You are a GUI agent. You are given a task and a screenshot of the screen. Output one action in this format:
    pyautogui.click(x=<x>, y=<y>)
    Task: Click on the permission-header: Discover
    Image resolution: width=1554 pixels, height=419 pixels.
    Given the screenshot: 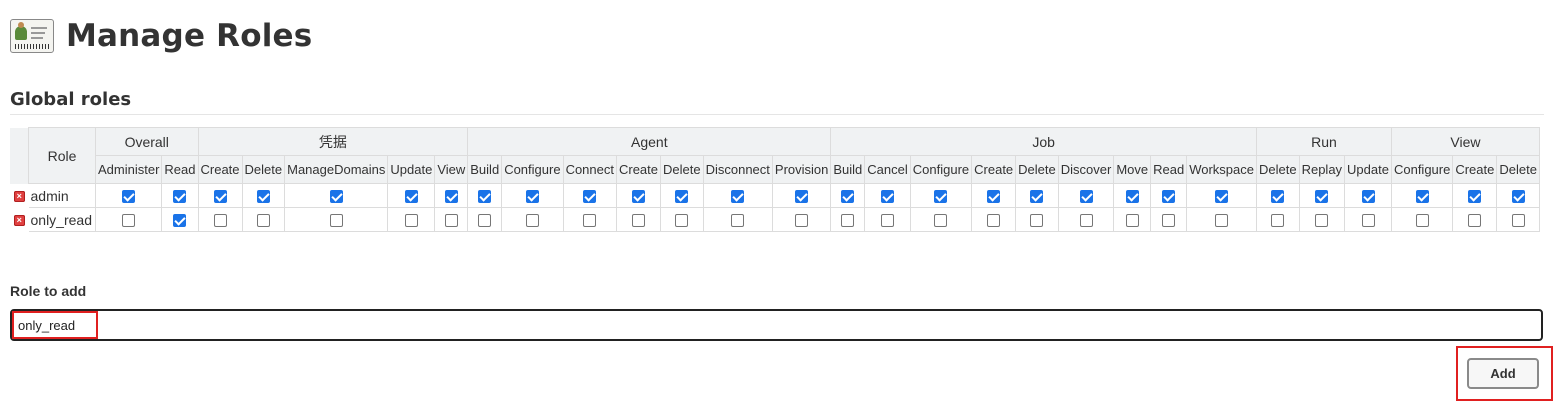 What is the action you would take?
    pyautogui.click(x=1086, y=169)
    